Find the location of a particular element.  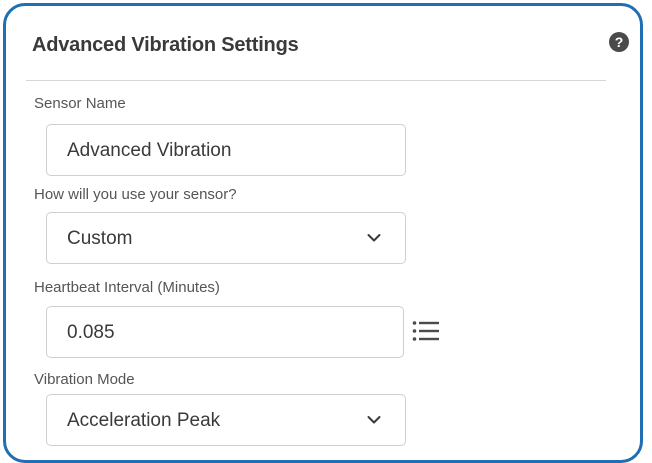

usage-selected-value: Custom is located at coordinates (100, 238).